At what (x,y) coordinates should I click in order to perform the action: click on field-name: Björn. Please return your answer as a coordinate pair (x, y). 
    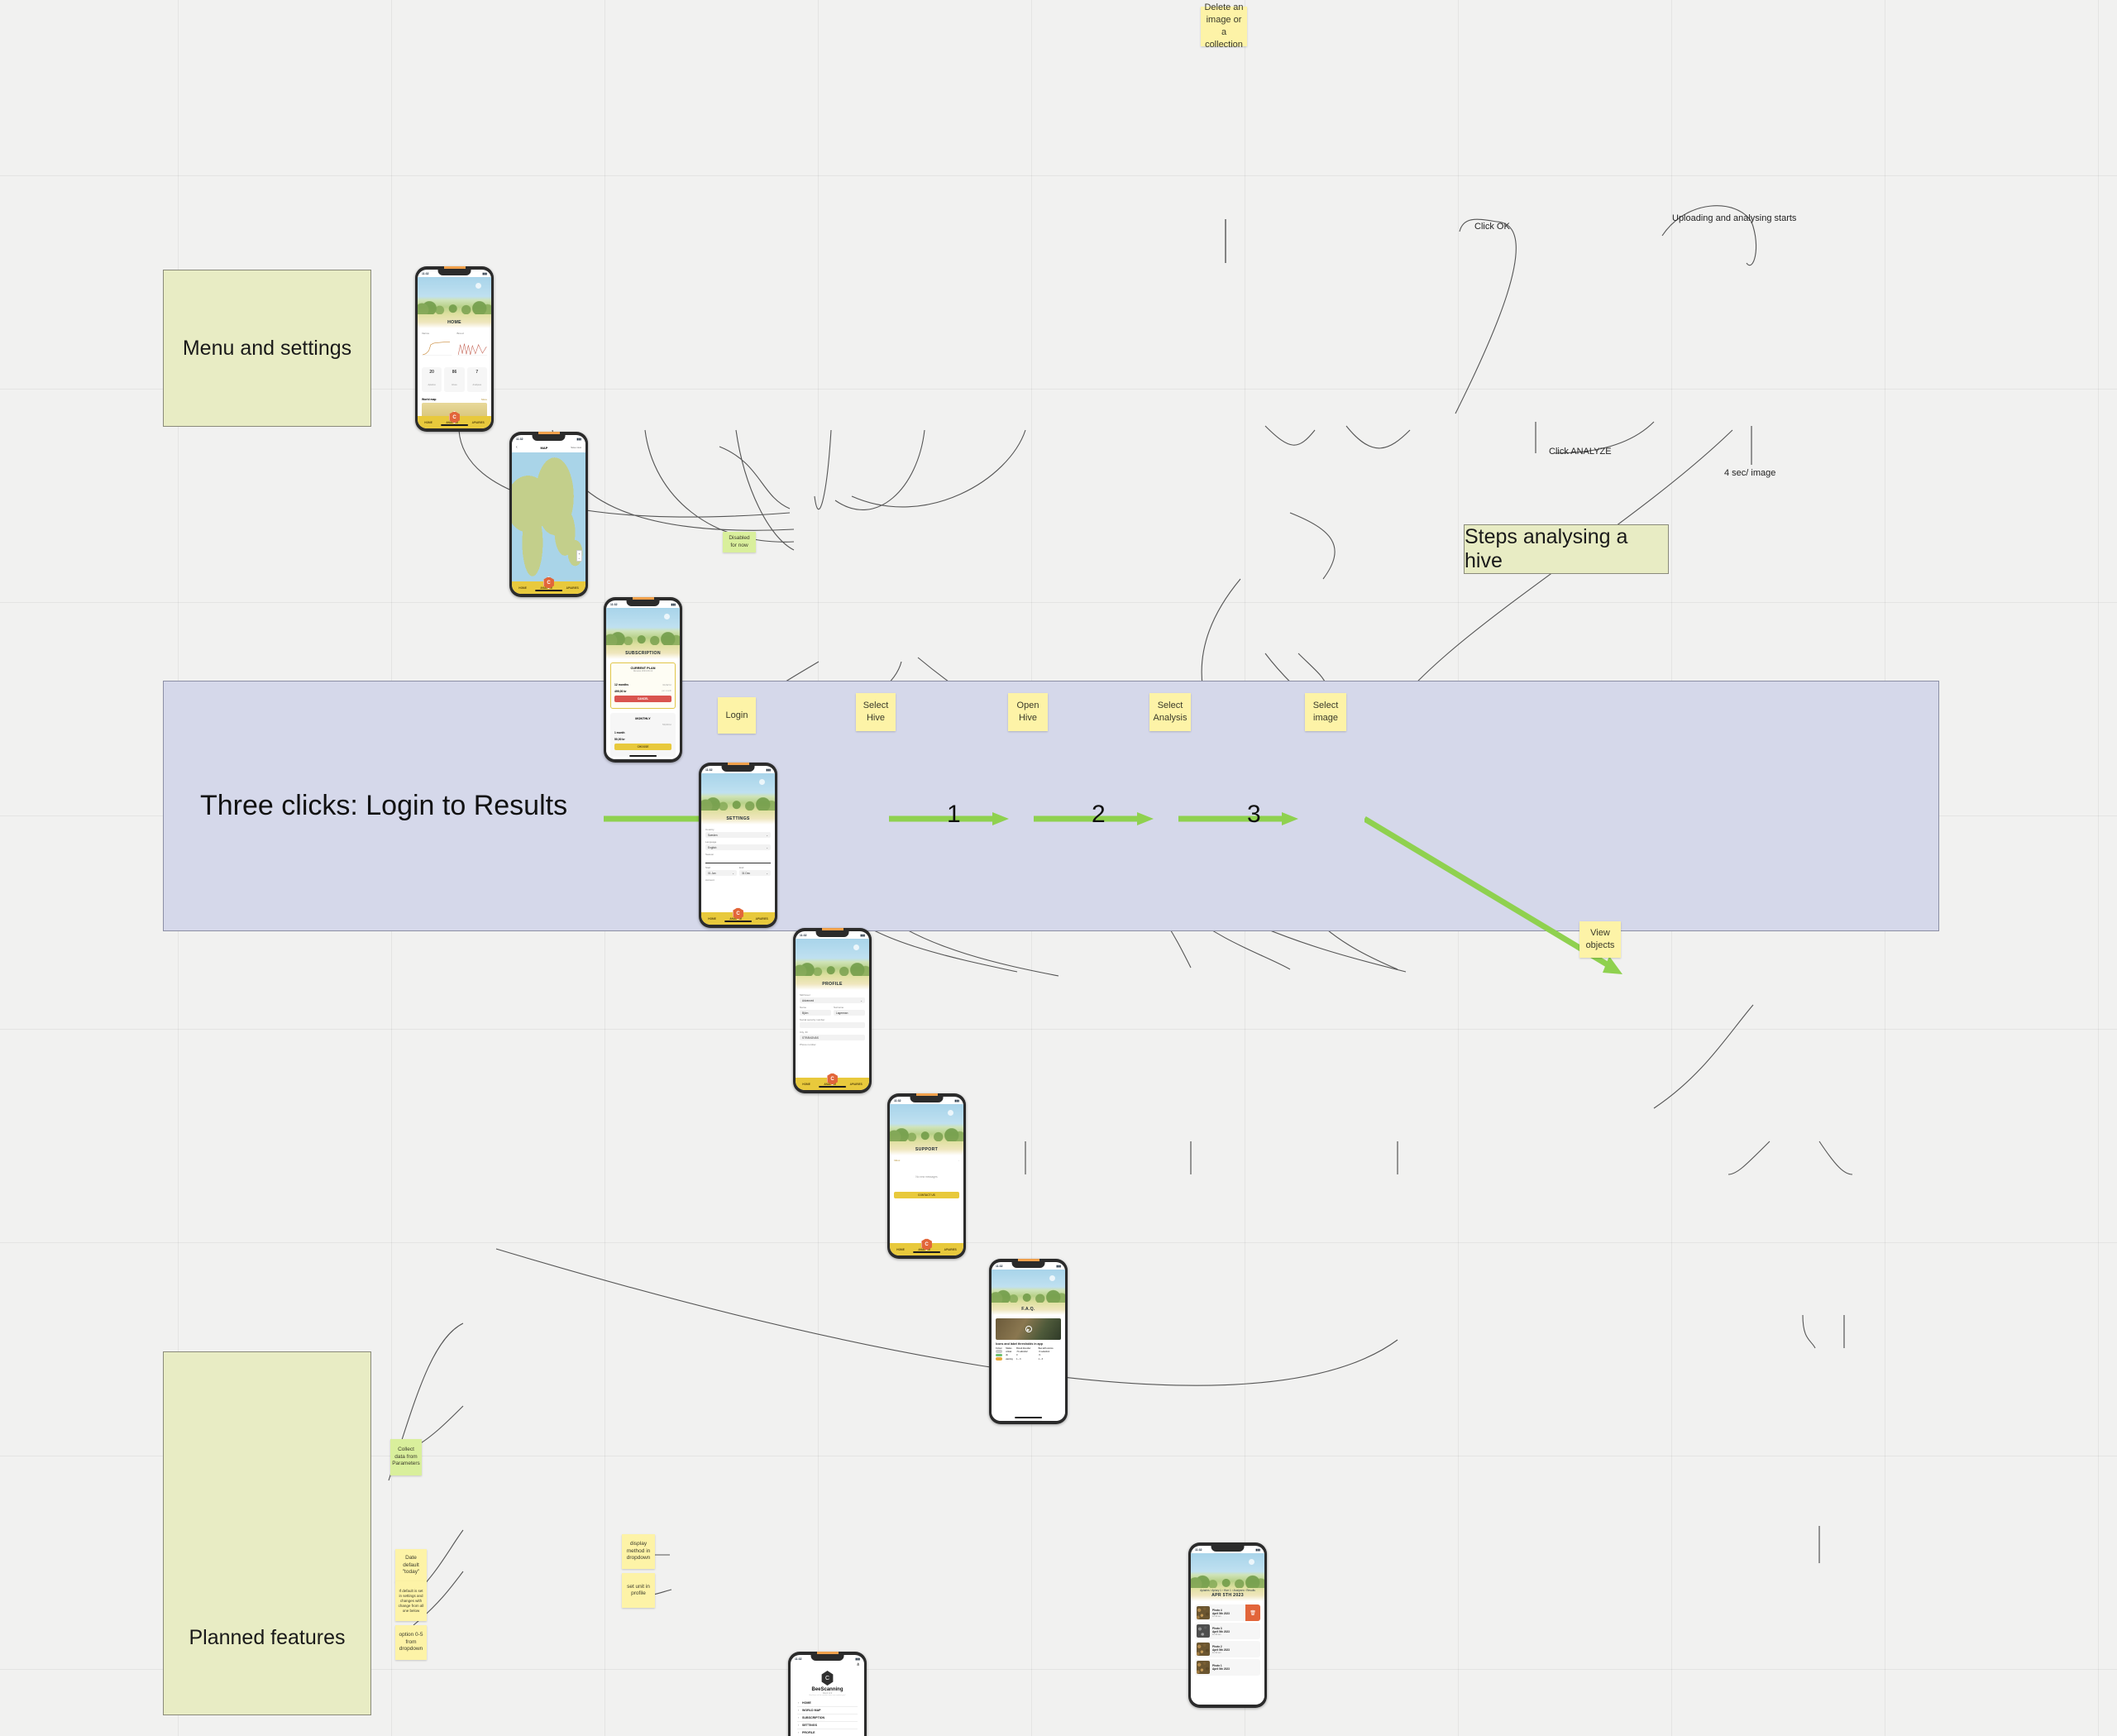
    Looking at the image, I should click on (815, 1013).